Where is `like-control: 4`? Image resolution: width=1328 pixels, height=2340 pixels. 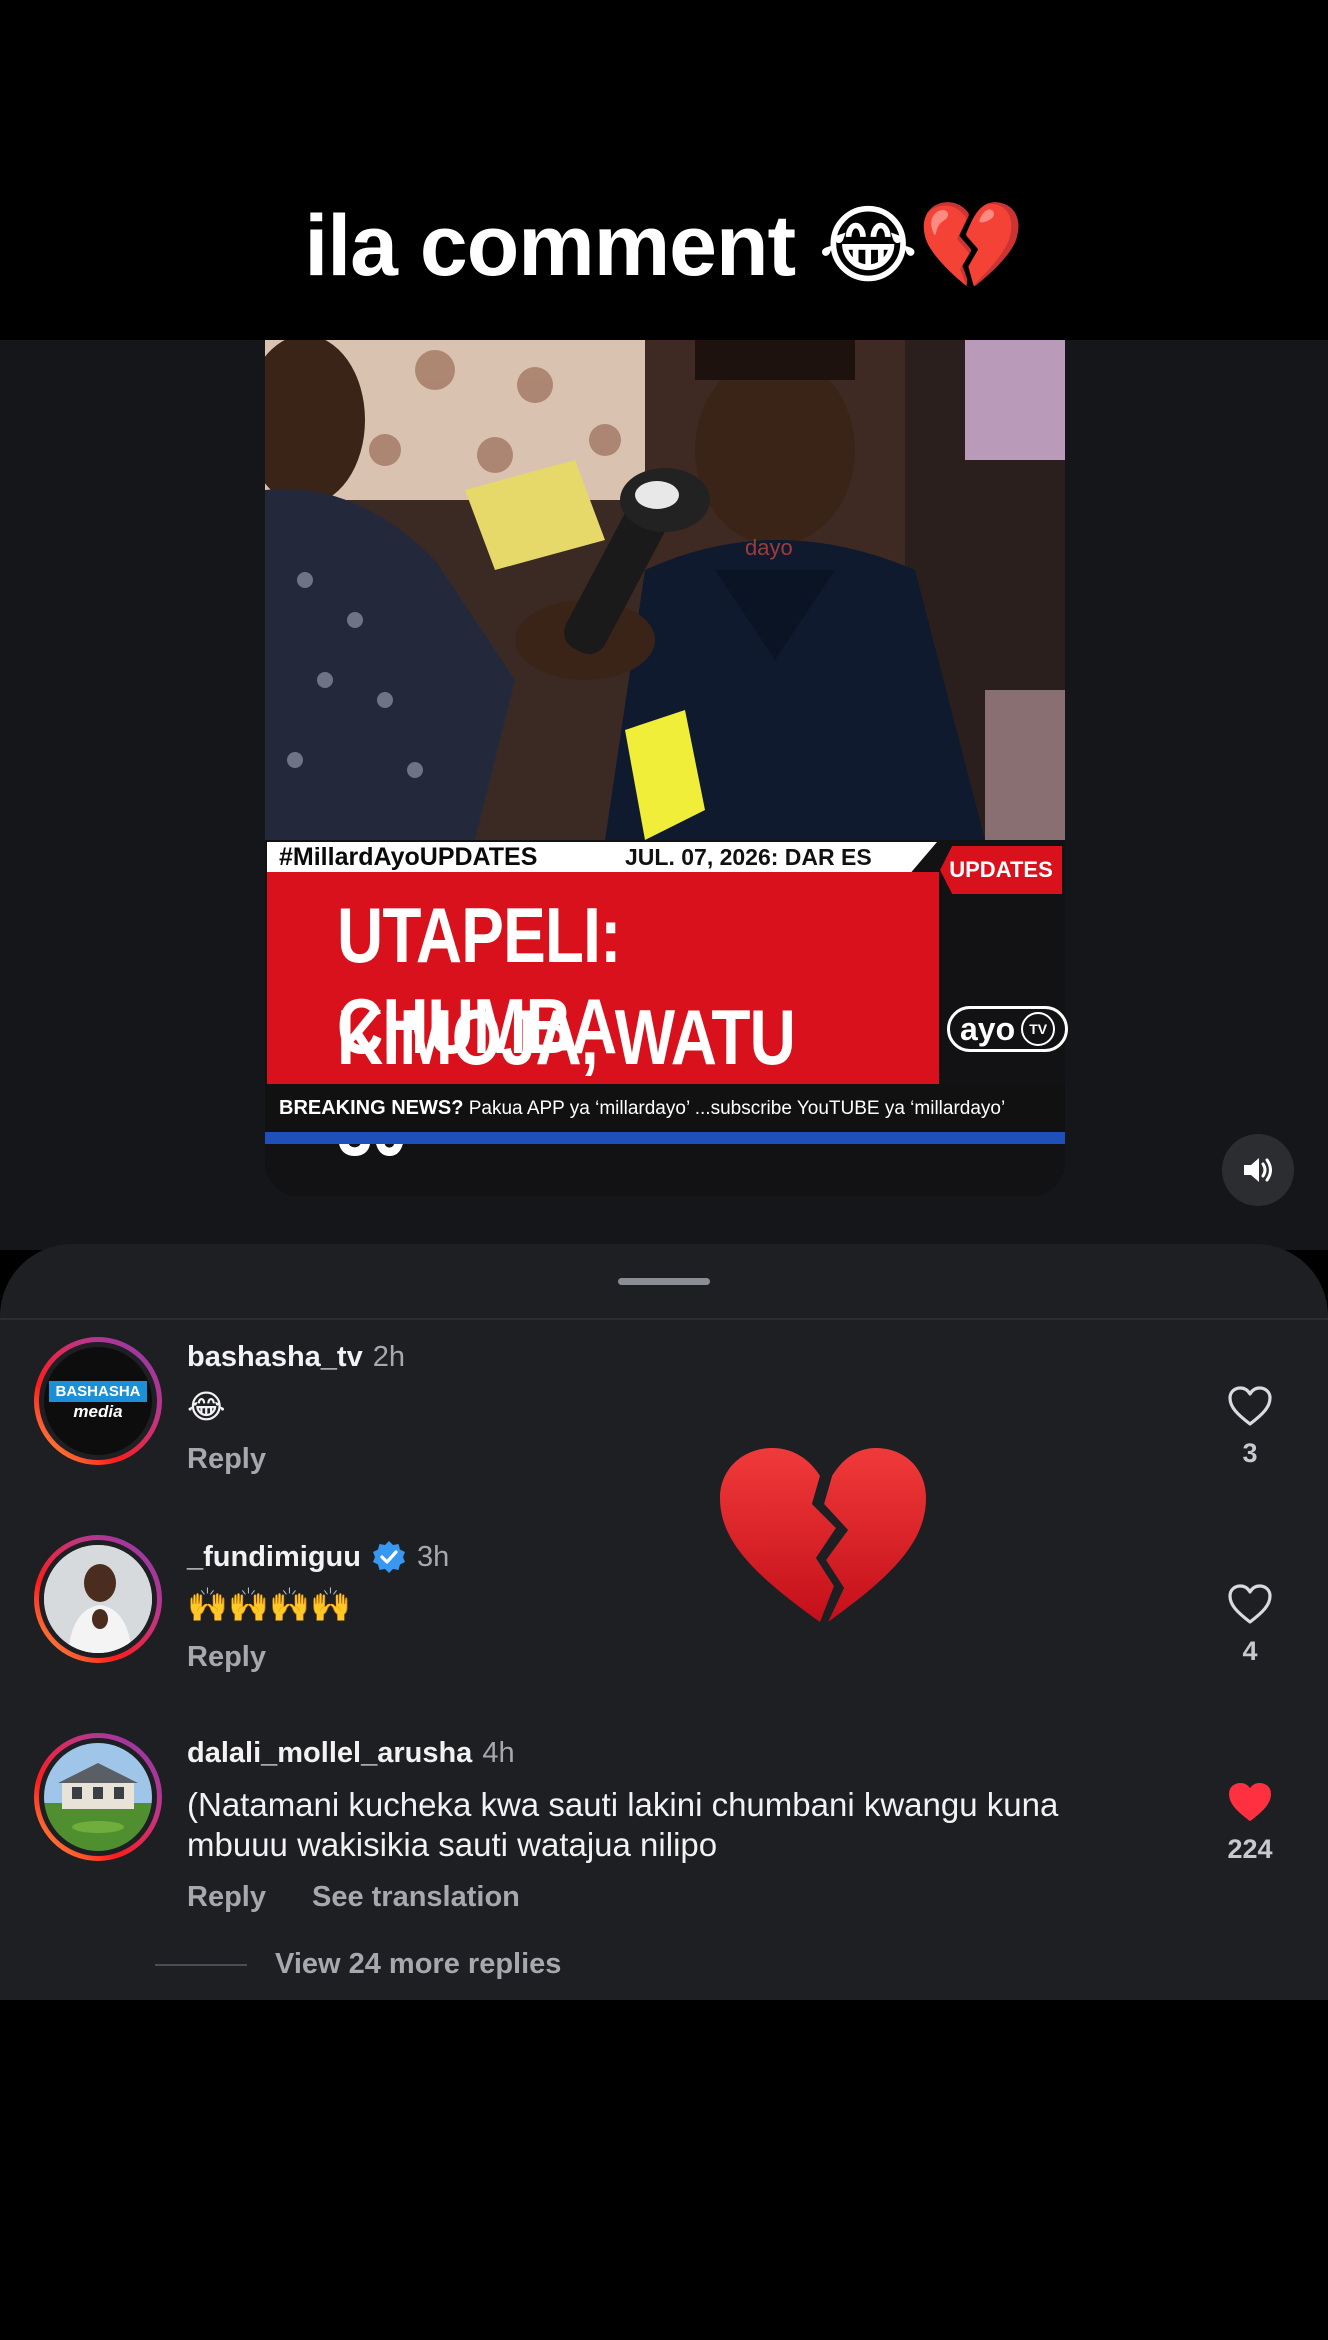 like-control: 4 is located at coordinates (1250, 1625).